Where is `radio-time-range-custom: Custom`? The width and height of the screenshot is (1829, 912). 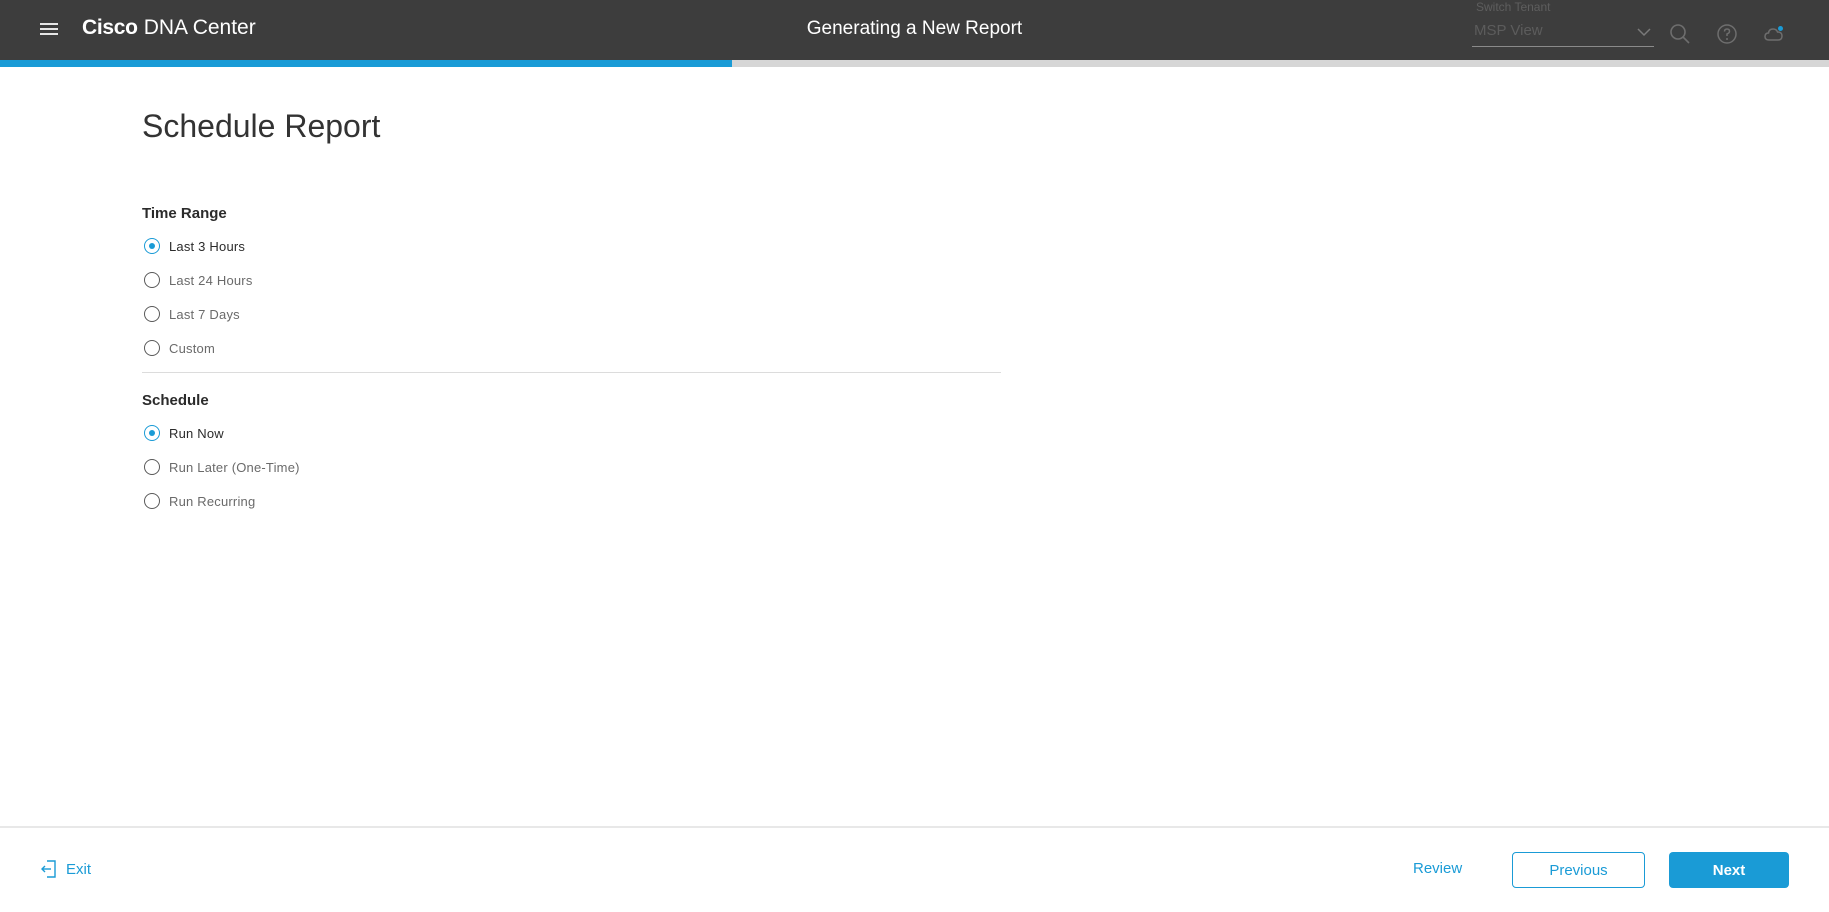
radio-time-range-custom: Custom is located at coordinates (179, 348).